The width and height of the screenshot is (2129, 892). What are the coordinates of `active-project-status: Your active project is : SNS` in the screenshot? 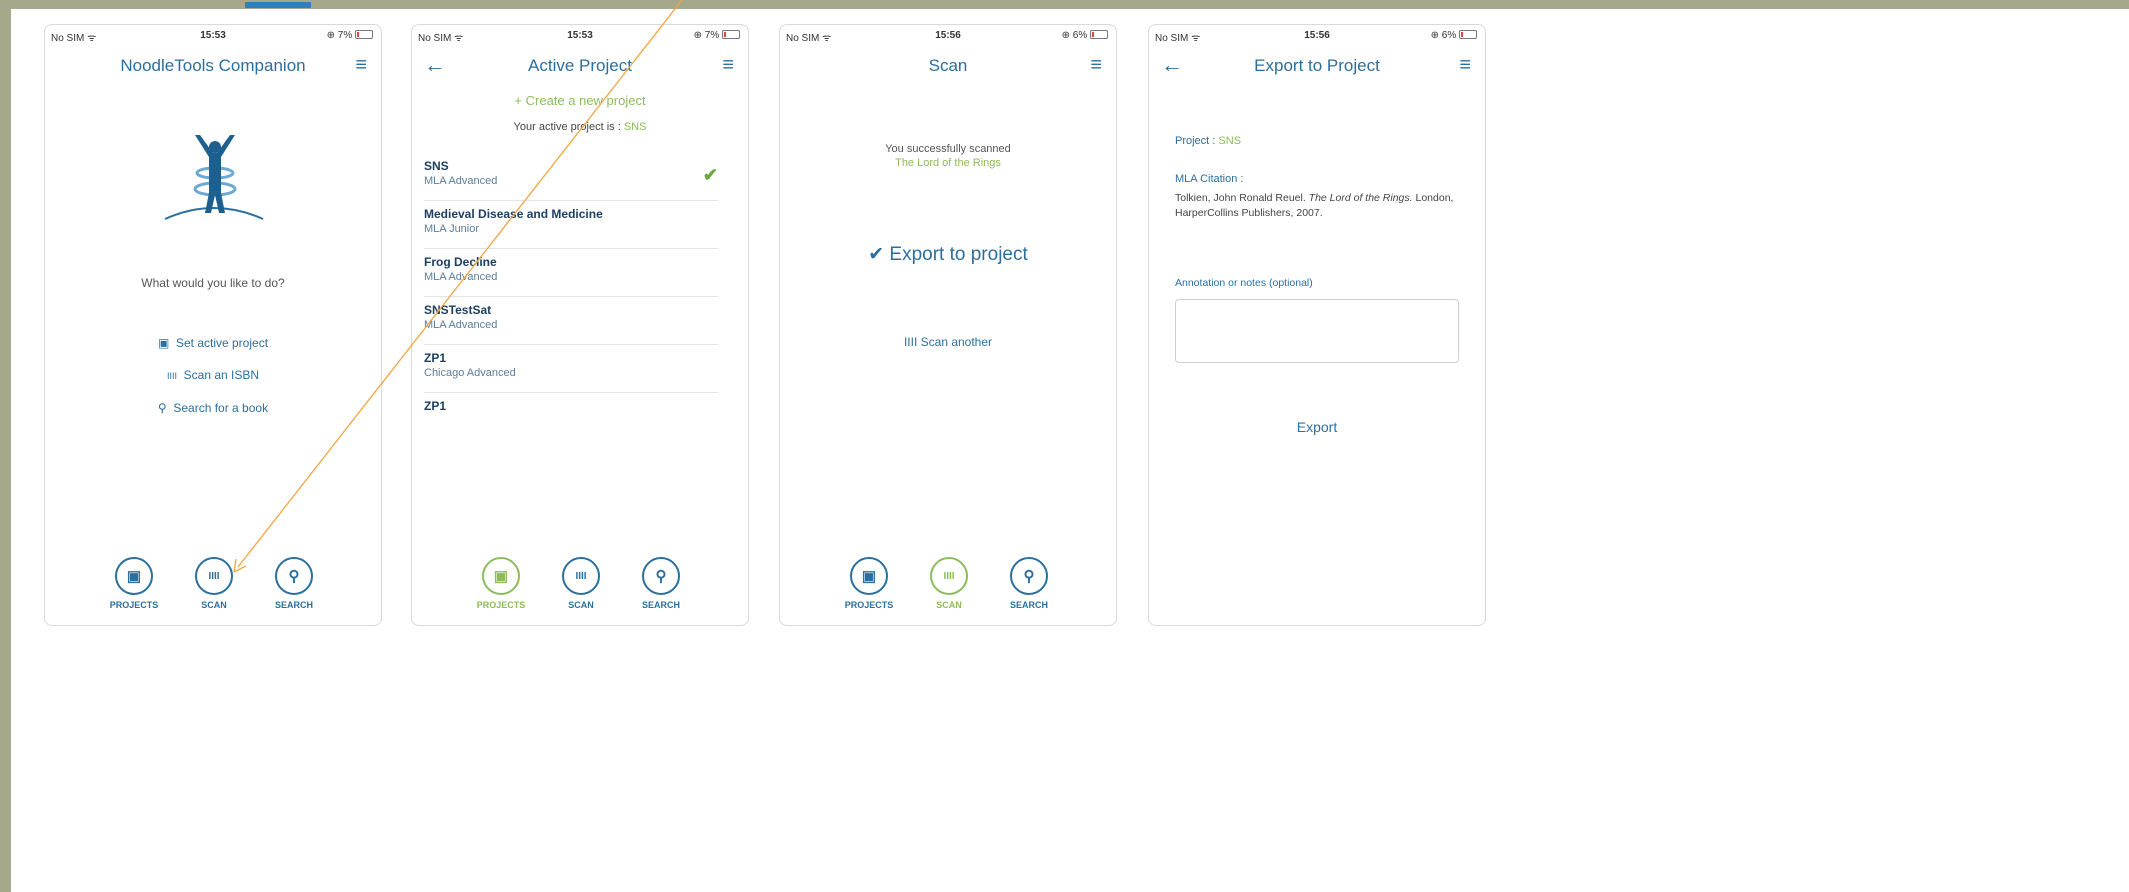 It's located at (580, 127).